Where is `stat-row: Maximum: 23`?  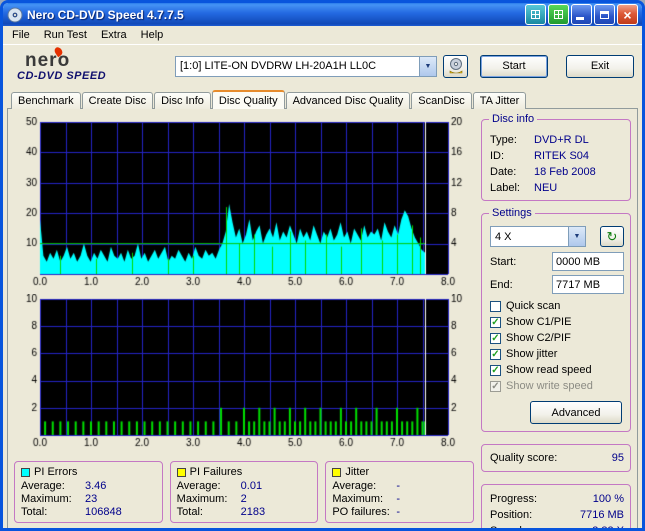 stat-row: Maximum: 23 is located at coordinates (89, 499).